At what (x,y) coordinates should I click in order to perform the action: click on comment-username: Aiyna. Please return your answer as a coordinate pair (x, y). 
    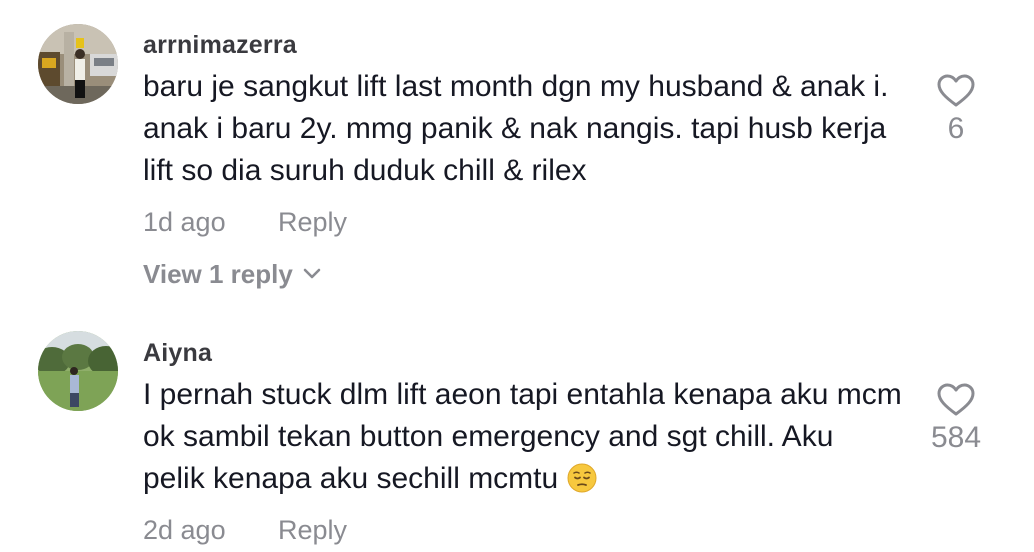
    Looking at the image, I should click on (177, 353).